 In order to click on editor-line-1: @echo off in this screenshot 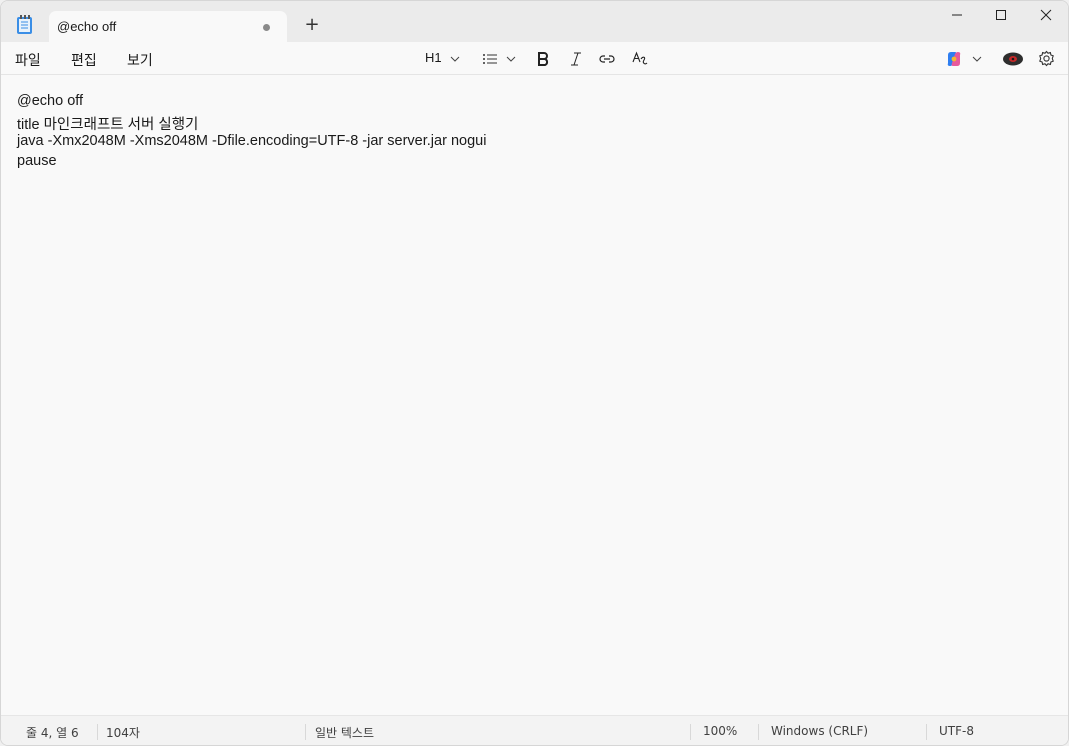, I will do `click(50, 101)`.